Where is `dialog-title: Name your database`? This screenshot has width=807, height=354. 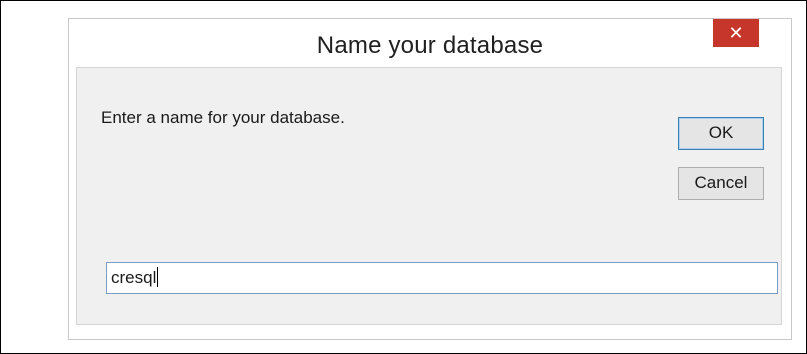
dialog-title: Name your database is located at coordinates (430, 45).